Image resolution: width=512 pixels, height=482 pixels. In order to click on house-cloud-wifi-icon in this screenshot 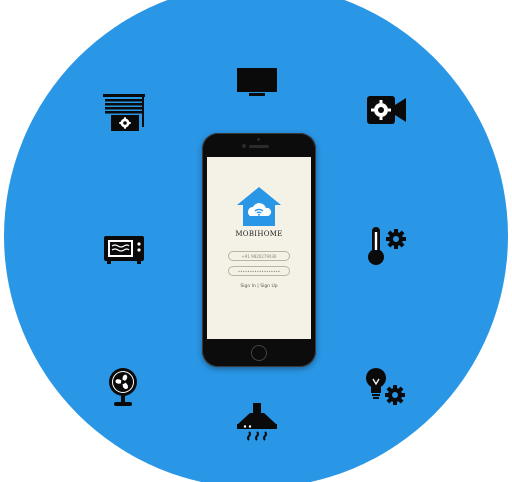, I will do `click(259, 209)`.